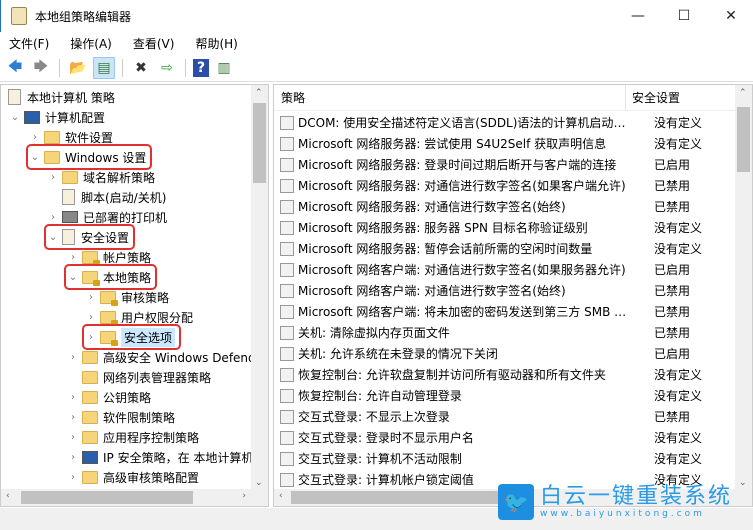 The image size is (753, 530). What do you see at coordinates (125, 217) in the screenshot?
I see `tree-item-label: 已部署的打印机` at bounding box center [125, 217].